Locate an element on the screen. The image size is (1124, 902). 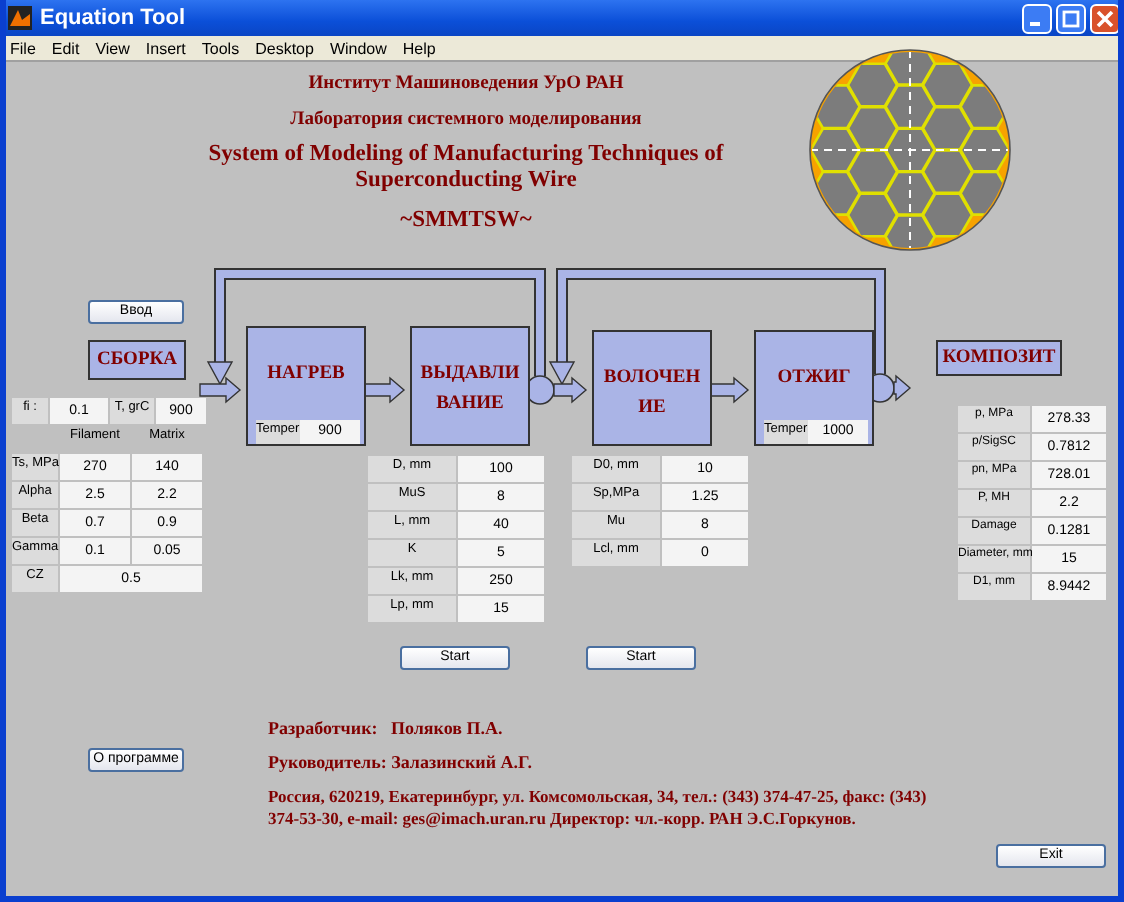
menu-item: Tools is located at coordinates (220, 48).